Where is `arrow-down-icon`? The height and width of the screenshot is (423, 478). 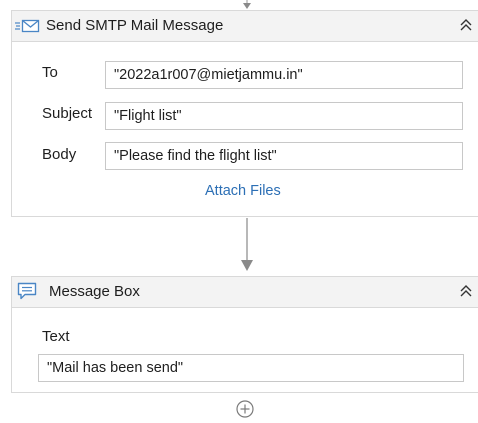
arrow-down-icon is located at coordinates (247, 244).